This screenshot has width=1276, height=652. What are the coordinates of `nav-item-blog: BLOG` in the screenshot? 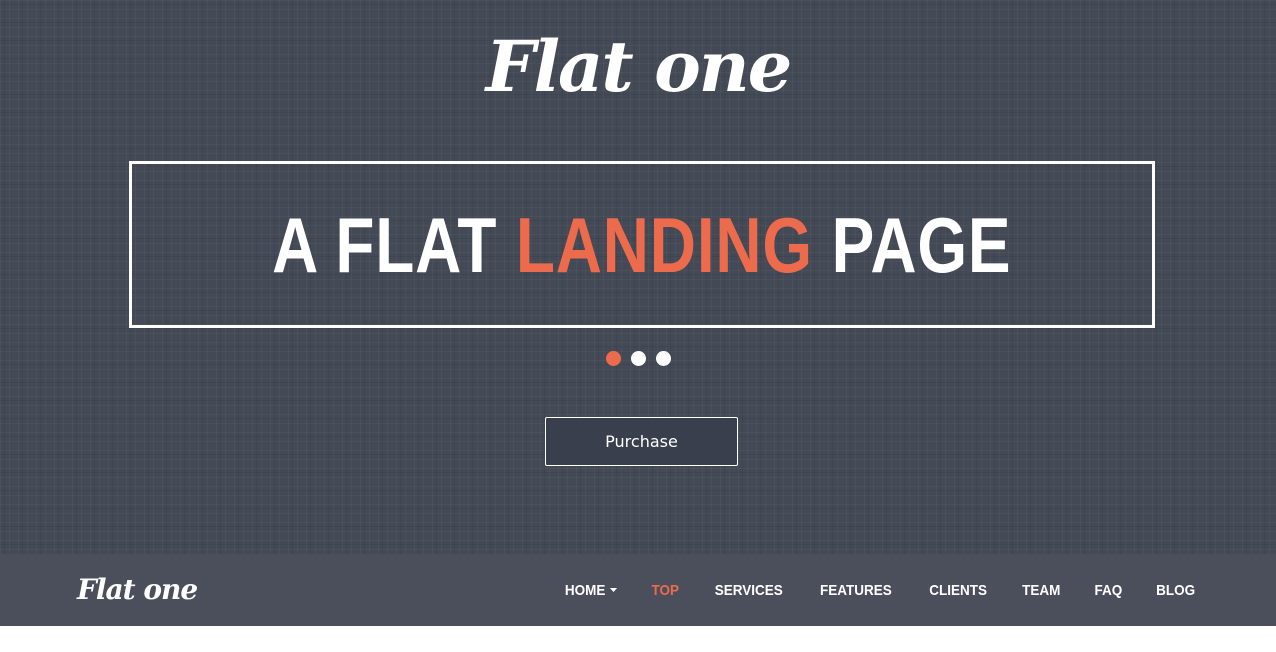 It's located at (1175, 590).